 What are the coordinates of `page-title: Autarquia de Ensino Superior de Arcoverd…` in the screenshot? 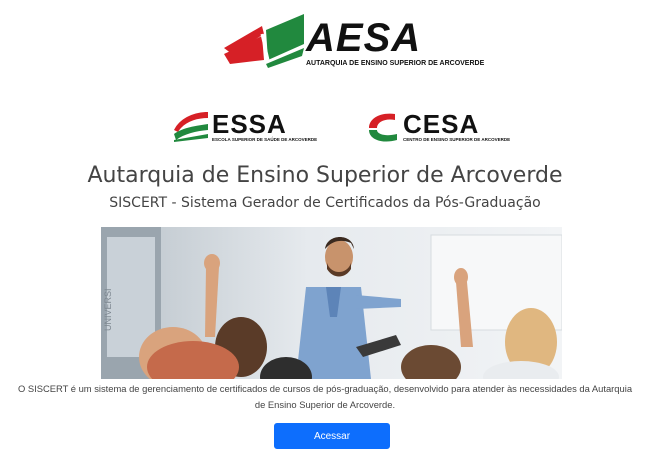 It's located at (325, 175).